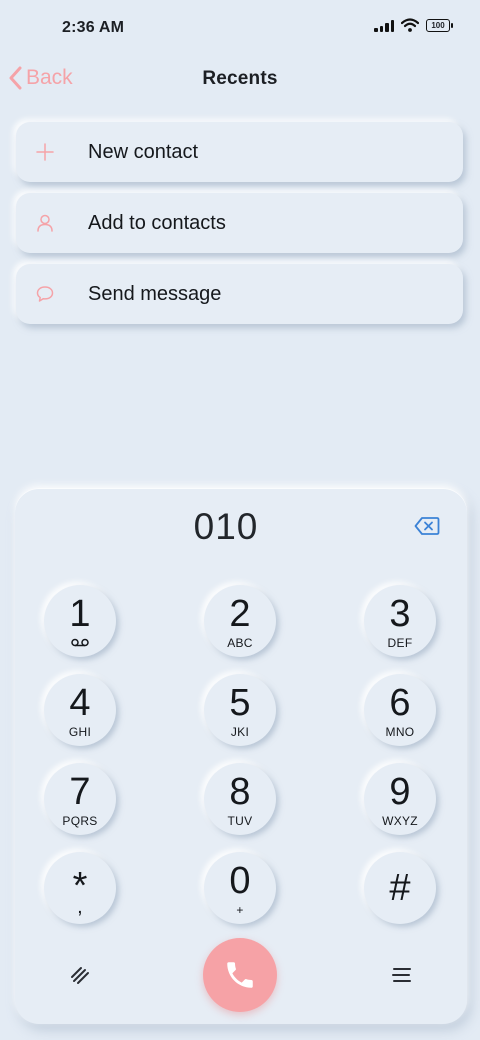 The height and width of the screenshot is (1040, 480). Describe the element at coordinates (240, 703) in the screenshot. I see `key-digit: 5` at that location.